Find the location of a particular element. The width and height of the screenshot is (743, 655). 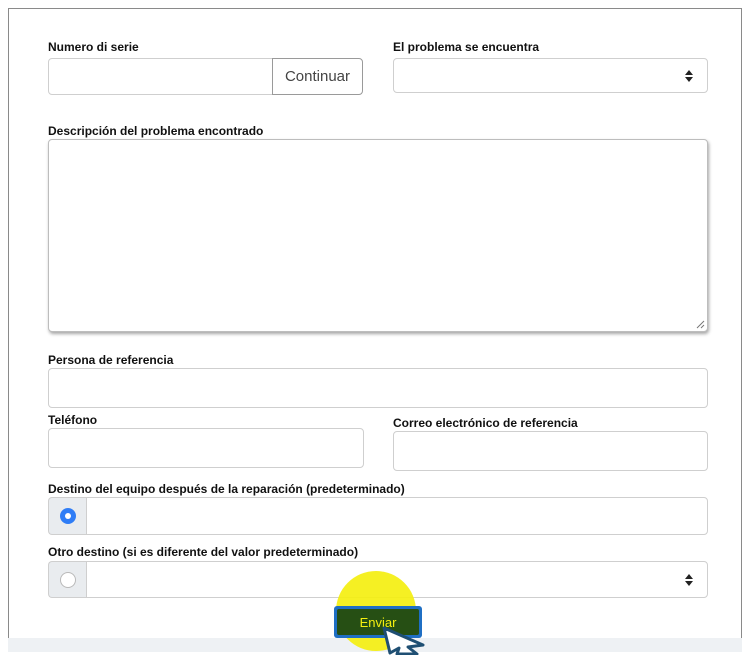

default-destination-radio is located at coordinates (67, 516).